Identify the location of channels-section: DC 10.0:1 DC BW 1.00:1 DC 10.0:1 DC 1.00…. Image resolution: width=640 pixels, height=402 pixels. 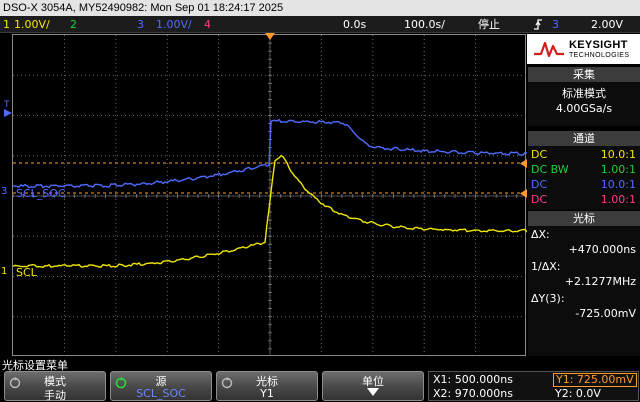
(584, 178).